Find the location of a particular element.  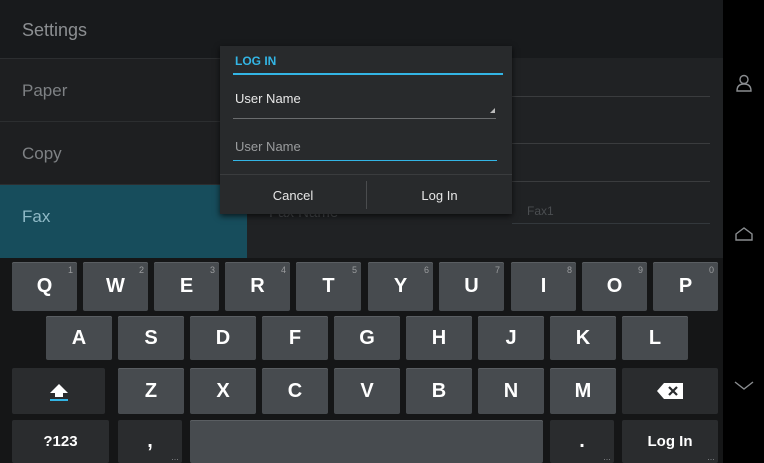

key-l: L is located at coordinates (655, 338).